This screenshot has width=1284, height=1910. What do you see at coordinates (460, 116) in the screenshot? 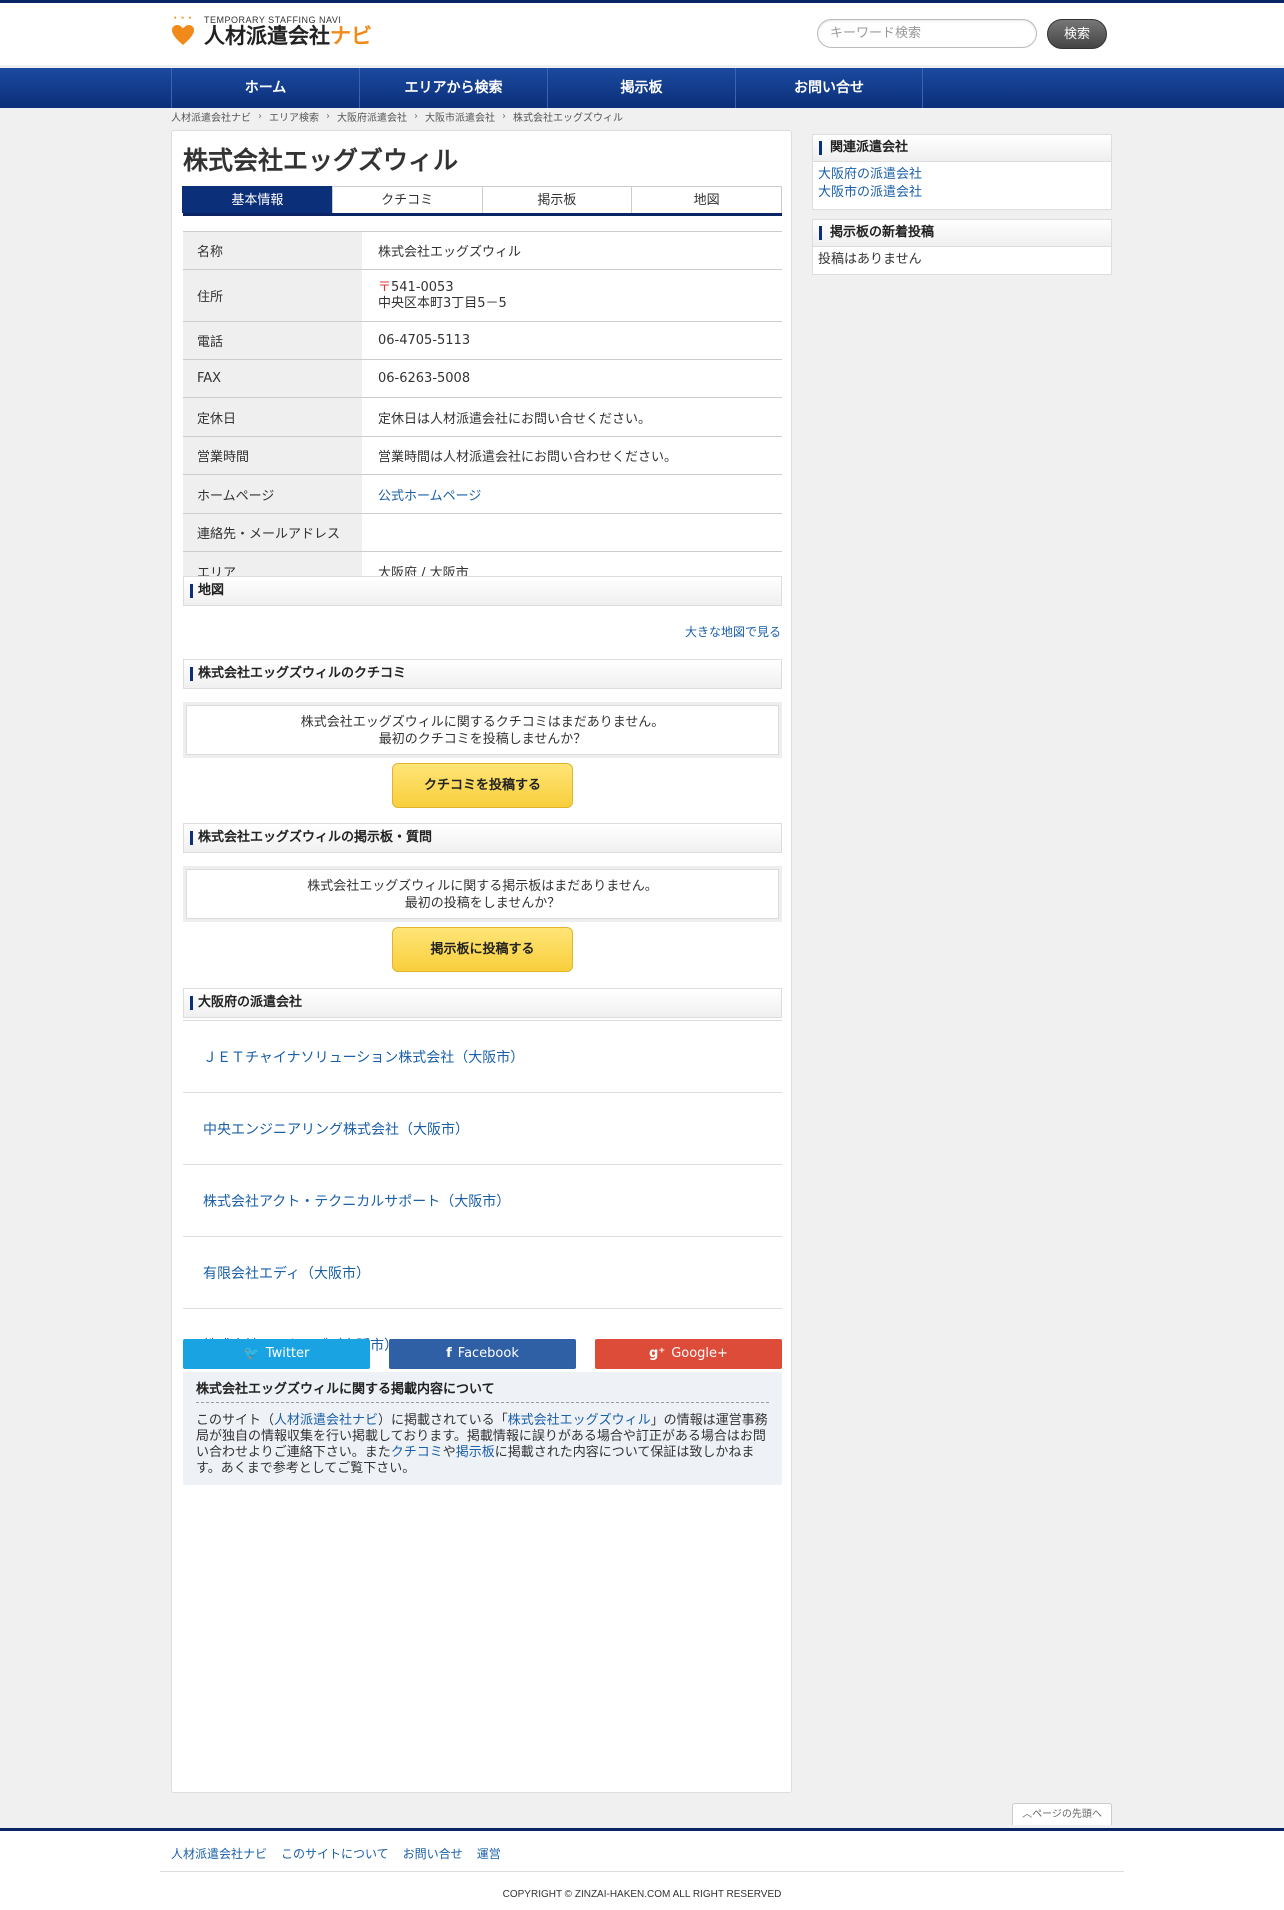
I see `breadcrumb-item: 大阪市派遣会社` at bounding box center [460, 116].